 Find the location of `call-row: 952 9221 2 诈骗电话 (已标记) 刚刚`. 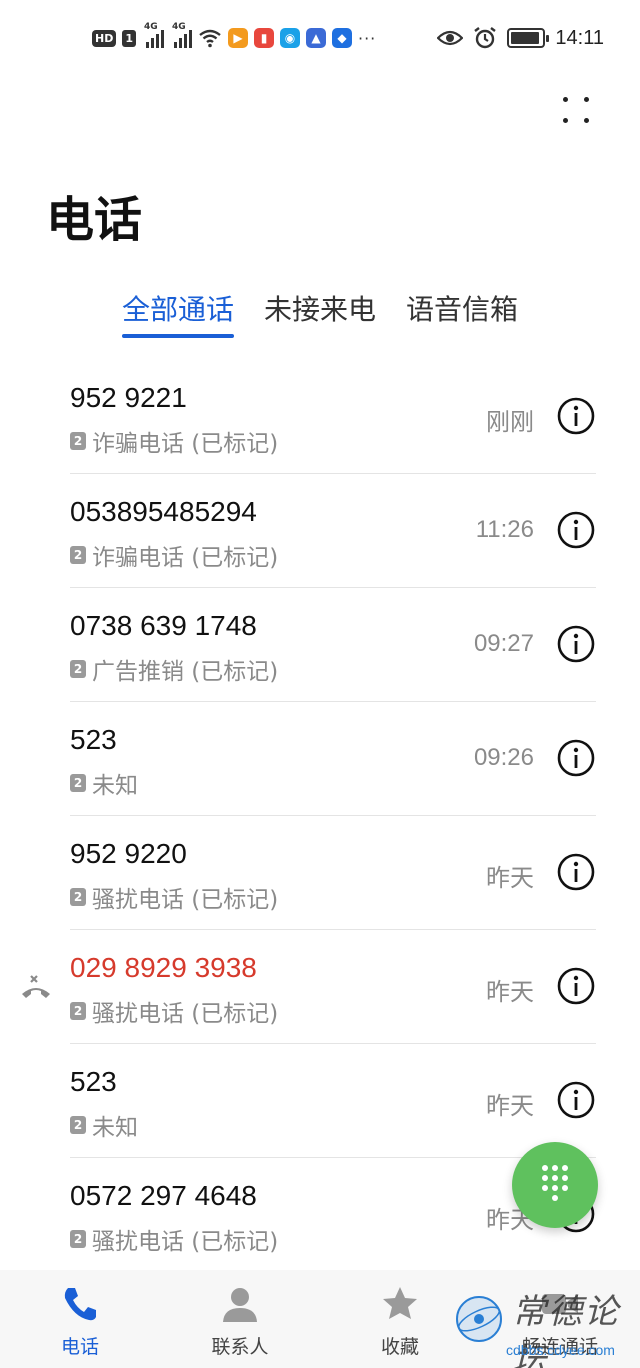

call-row: 952 9221 2 诈骗电话 (已标记) 刚刚 is located at coordinates (320, 417).